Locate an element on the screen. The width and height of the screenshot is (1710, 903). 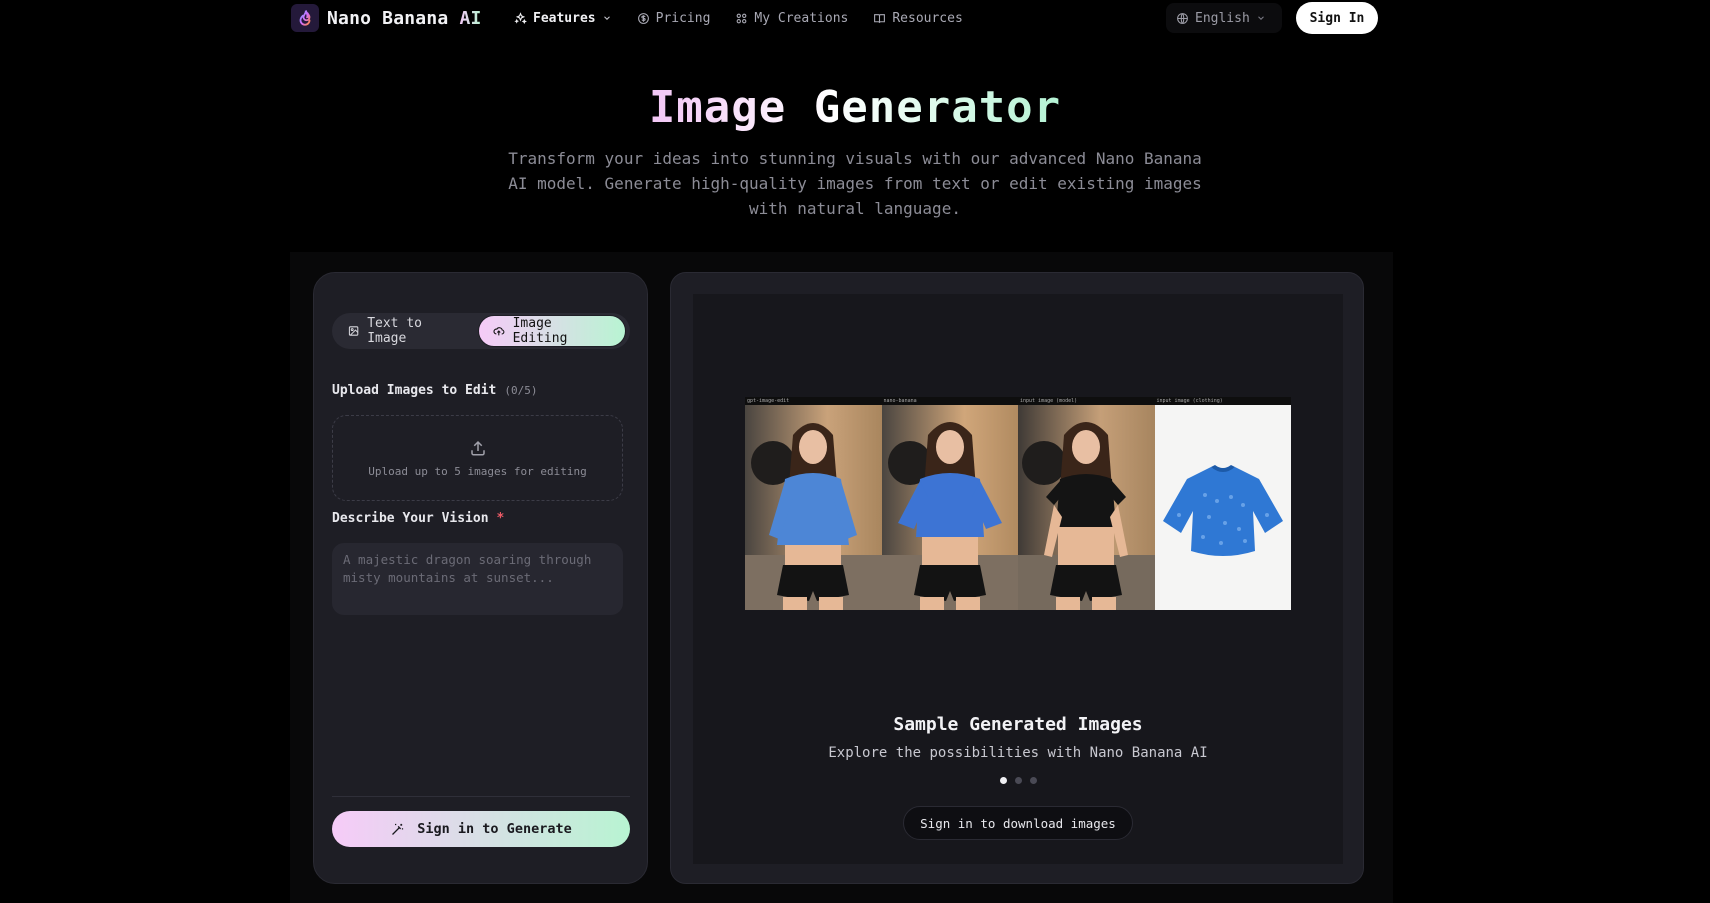
sample-title: Sample Generated Images is located at coordinates (1018, 724).